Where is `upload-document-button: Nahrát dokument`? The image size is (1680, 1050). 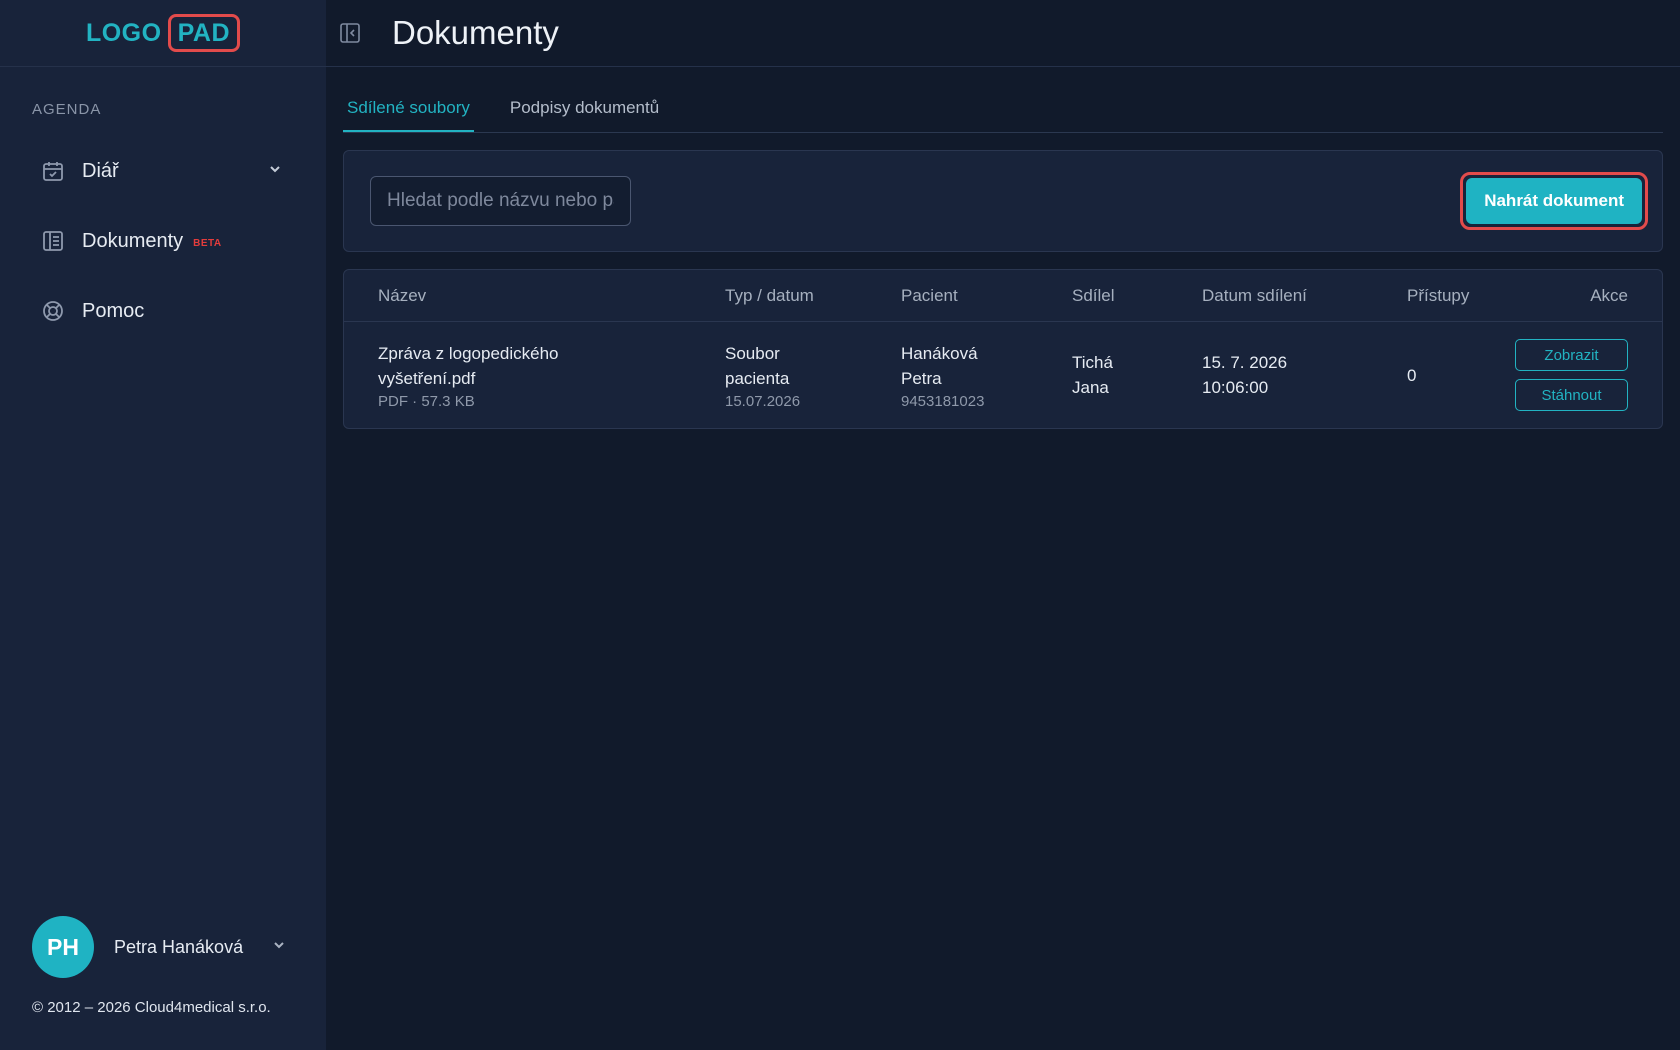
upload-document-button: Nahrát dokument is located at coordinates (1554, 201).